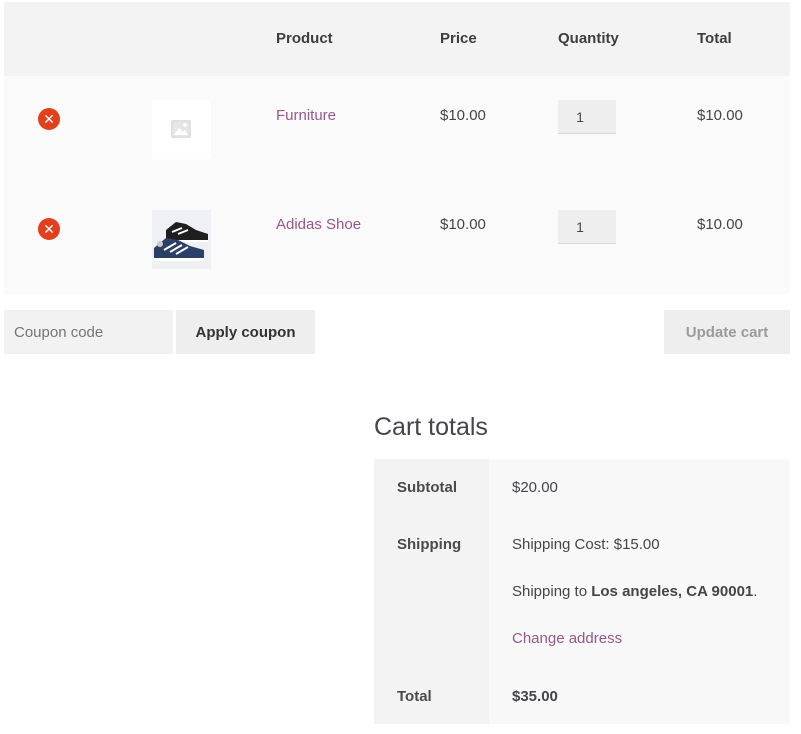 This screenshot has height=734, width=801. I want to click on total-value: $35.00, so click(535, 696).